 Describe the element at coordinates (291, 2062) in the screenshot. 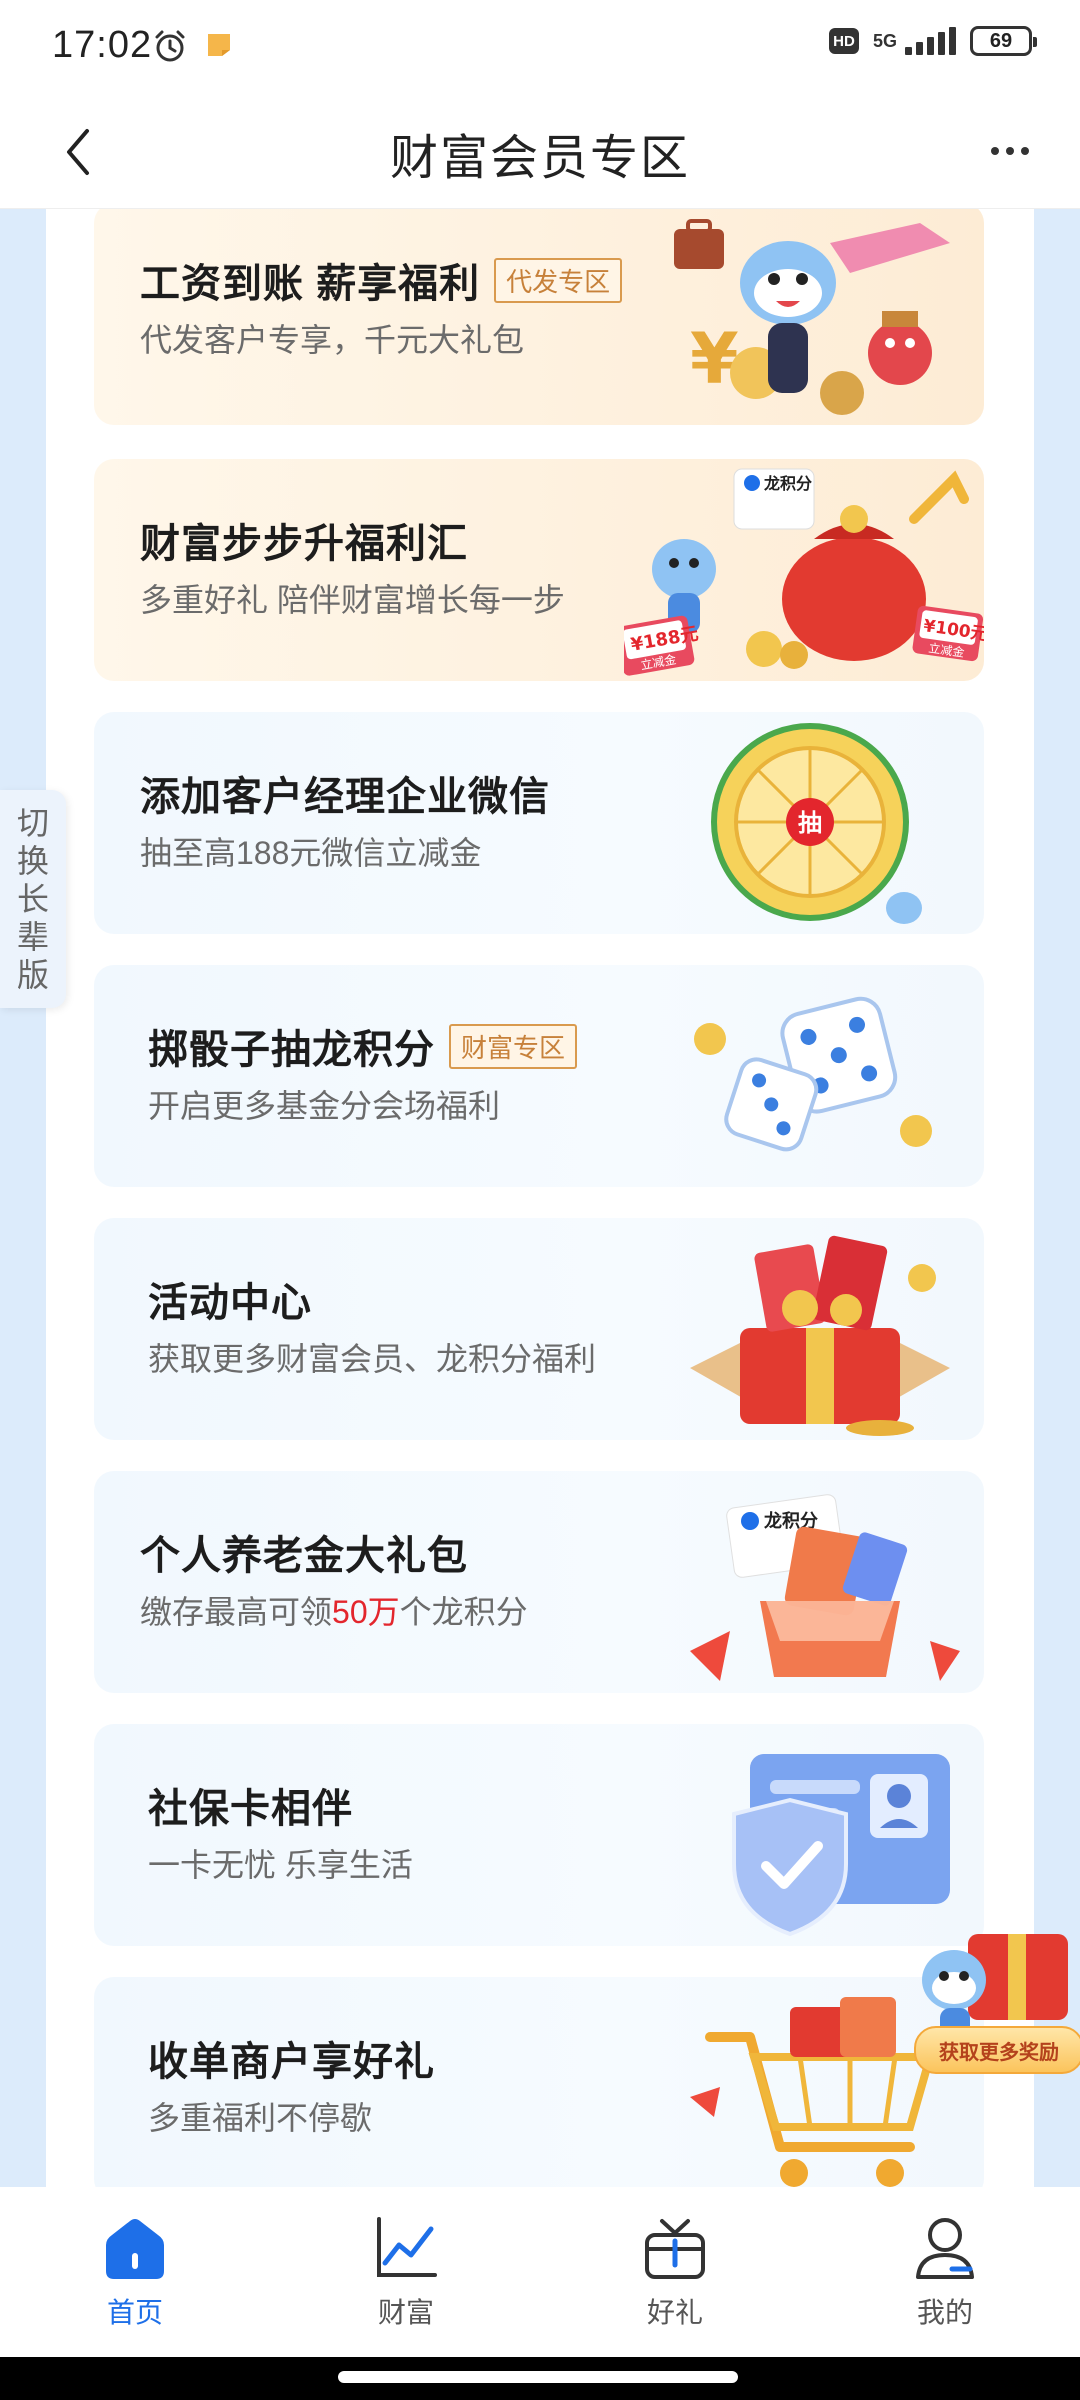

I see `card-title: 收单商户享好礼` at that location.